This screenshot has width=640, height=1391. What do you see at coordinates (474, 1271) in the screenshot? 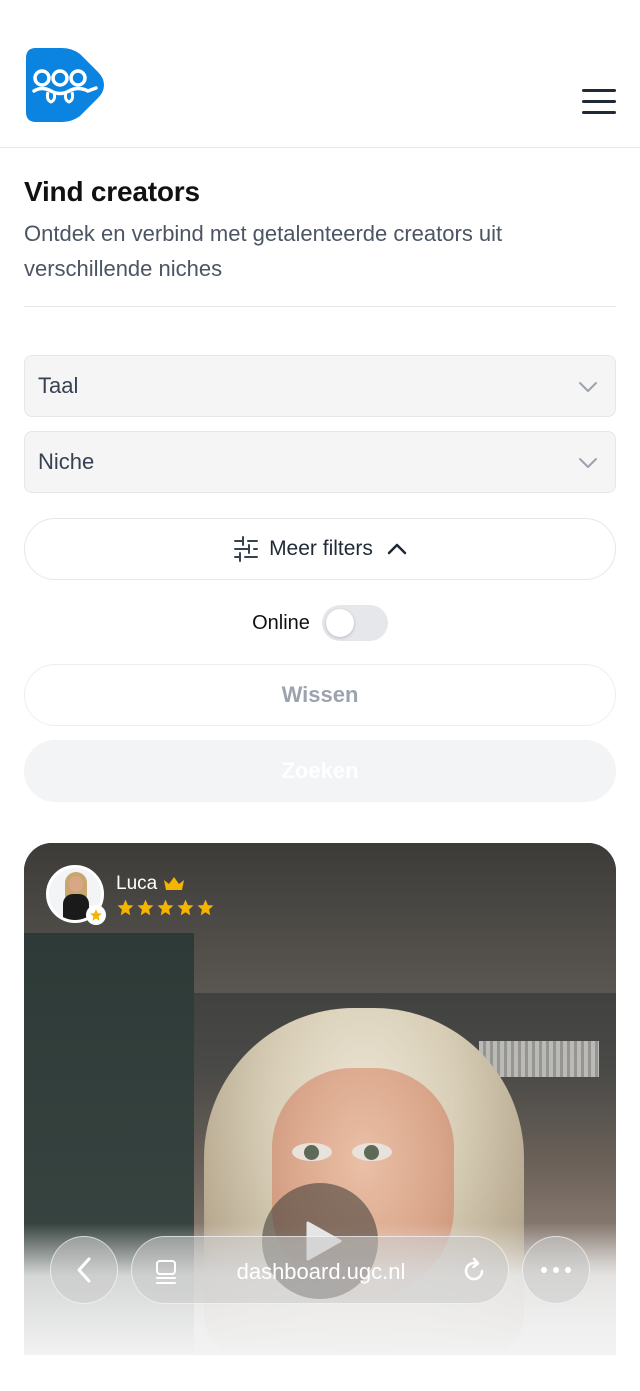
I see `reload-icon` at bounding box center [474, 1271].